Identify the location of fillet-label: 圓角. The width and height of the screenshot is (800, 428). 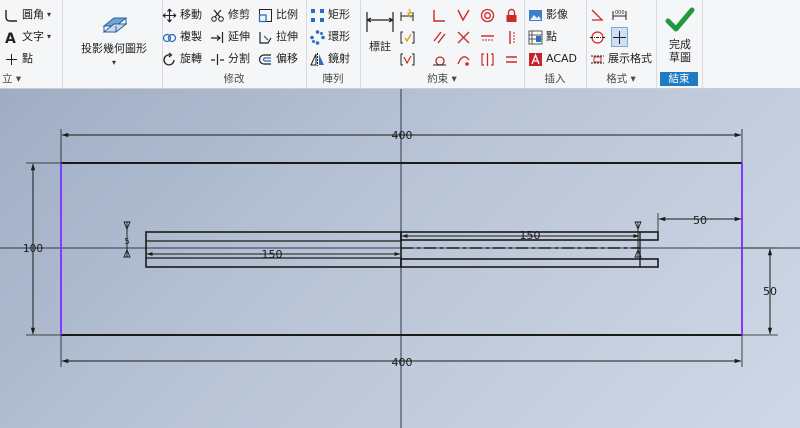
(33, 14).